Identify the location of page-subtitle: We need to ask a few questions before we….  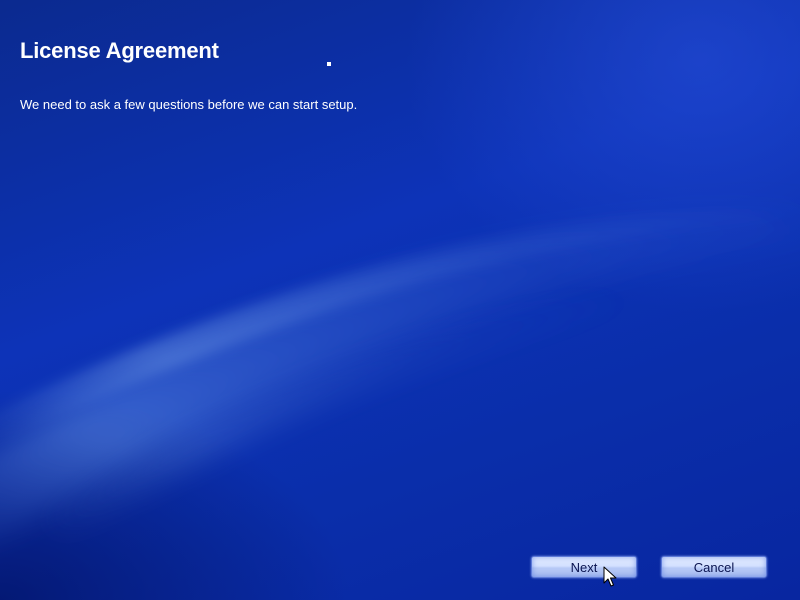
(189, 104).